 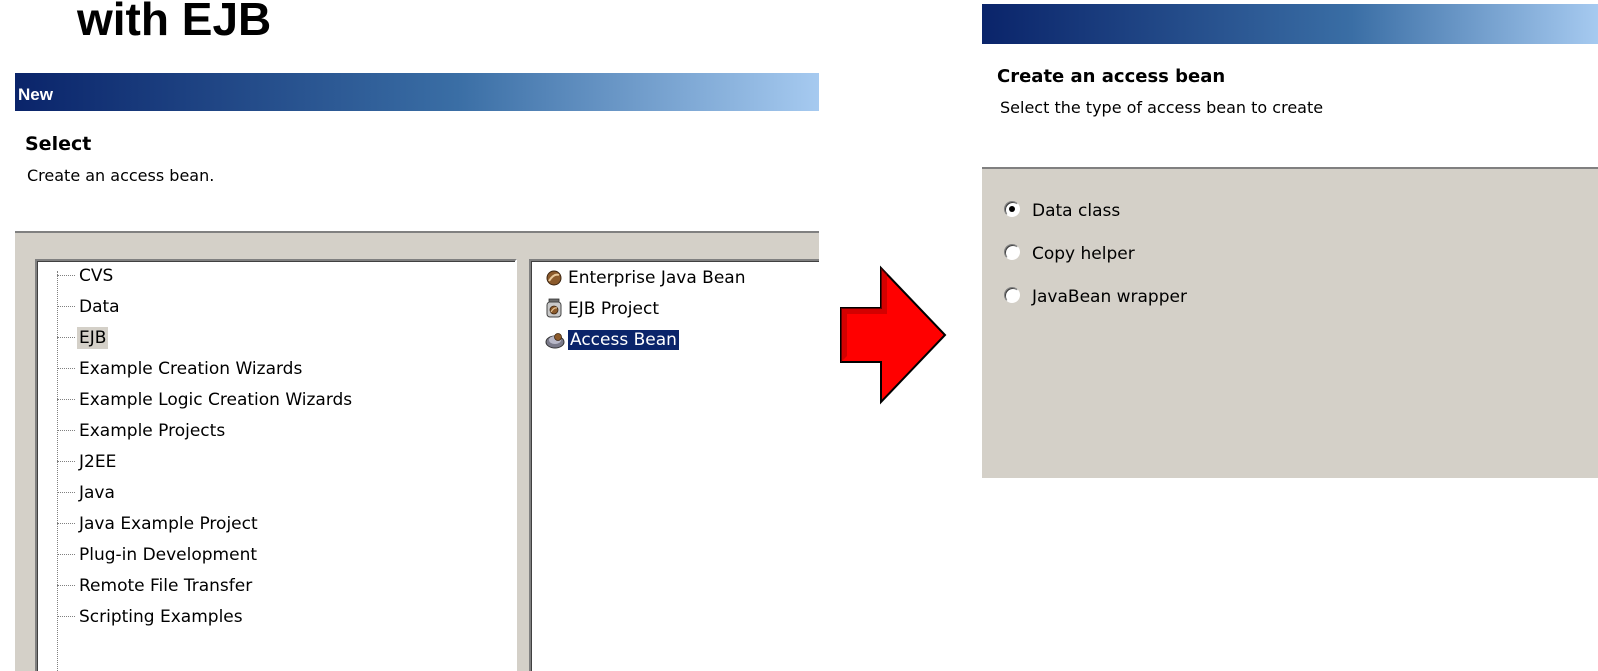 What do you see at coordinates (180, 369) in the screenshot?
I see `tree-item-example-creation-wizards: Example Creation Wizards` at bounding box center [180, 369].